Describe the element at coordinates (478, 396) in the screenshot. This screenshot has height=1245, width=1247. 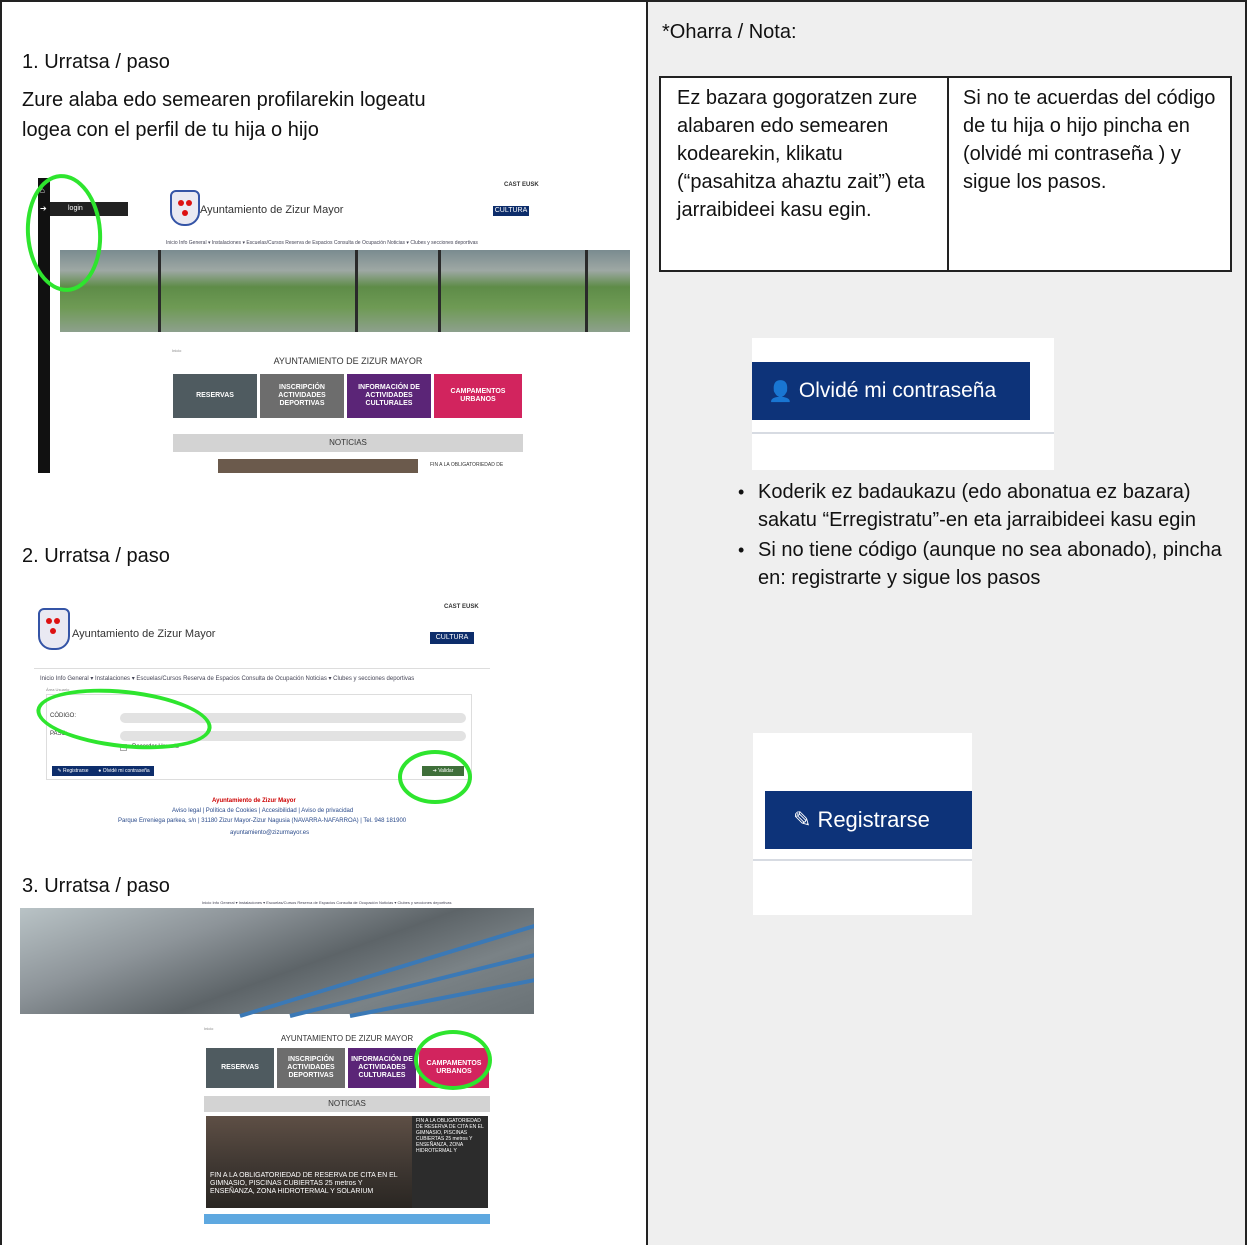
I see `tile-campamentos: CAMPAMENTOS URBANOS` at that location.